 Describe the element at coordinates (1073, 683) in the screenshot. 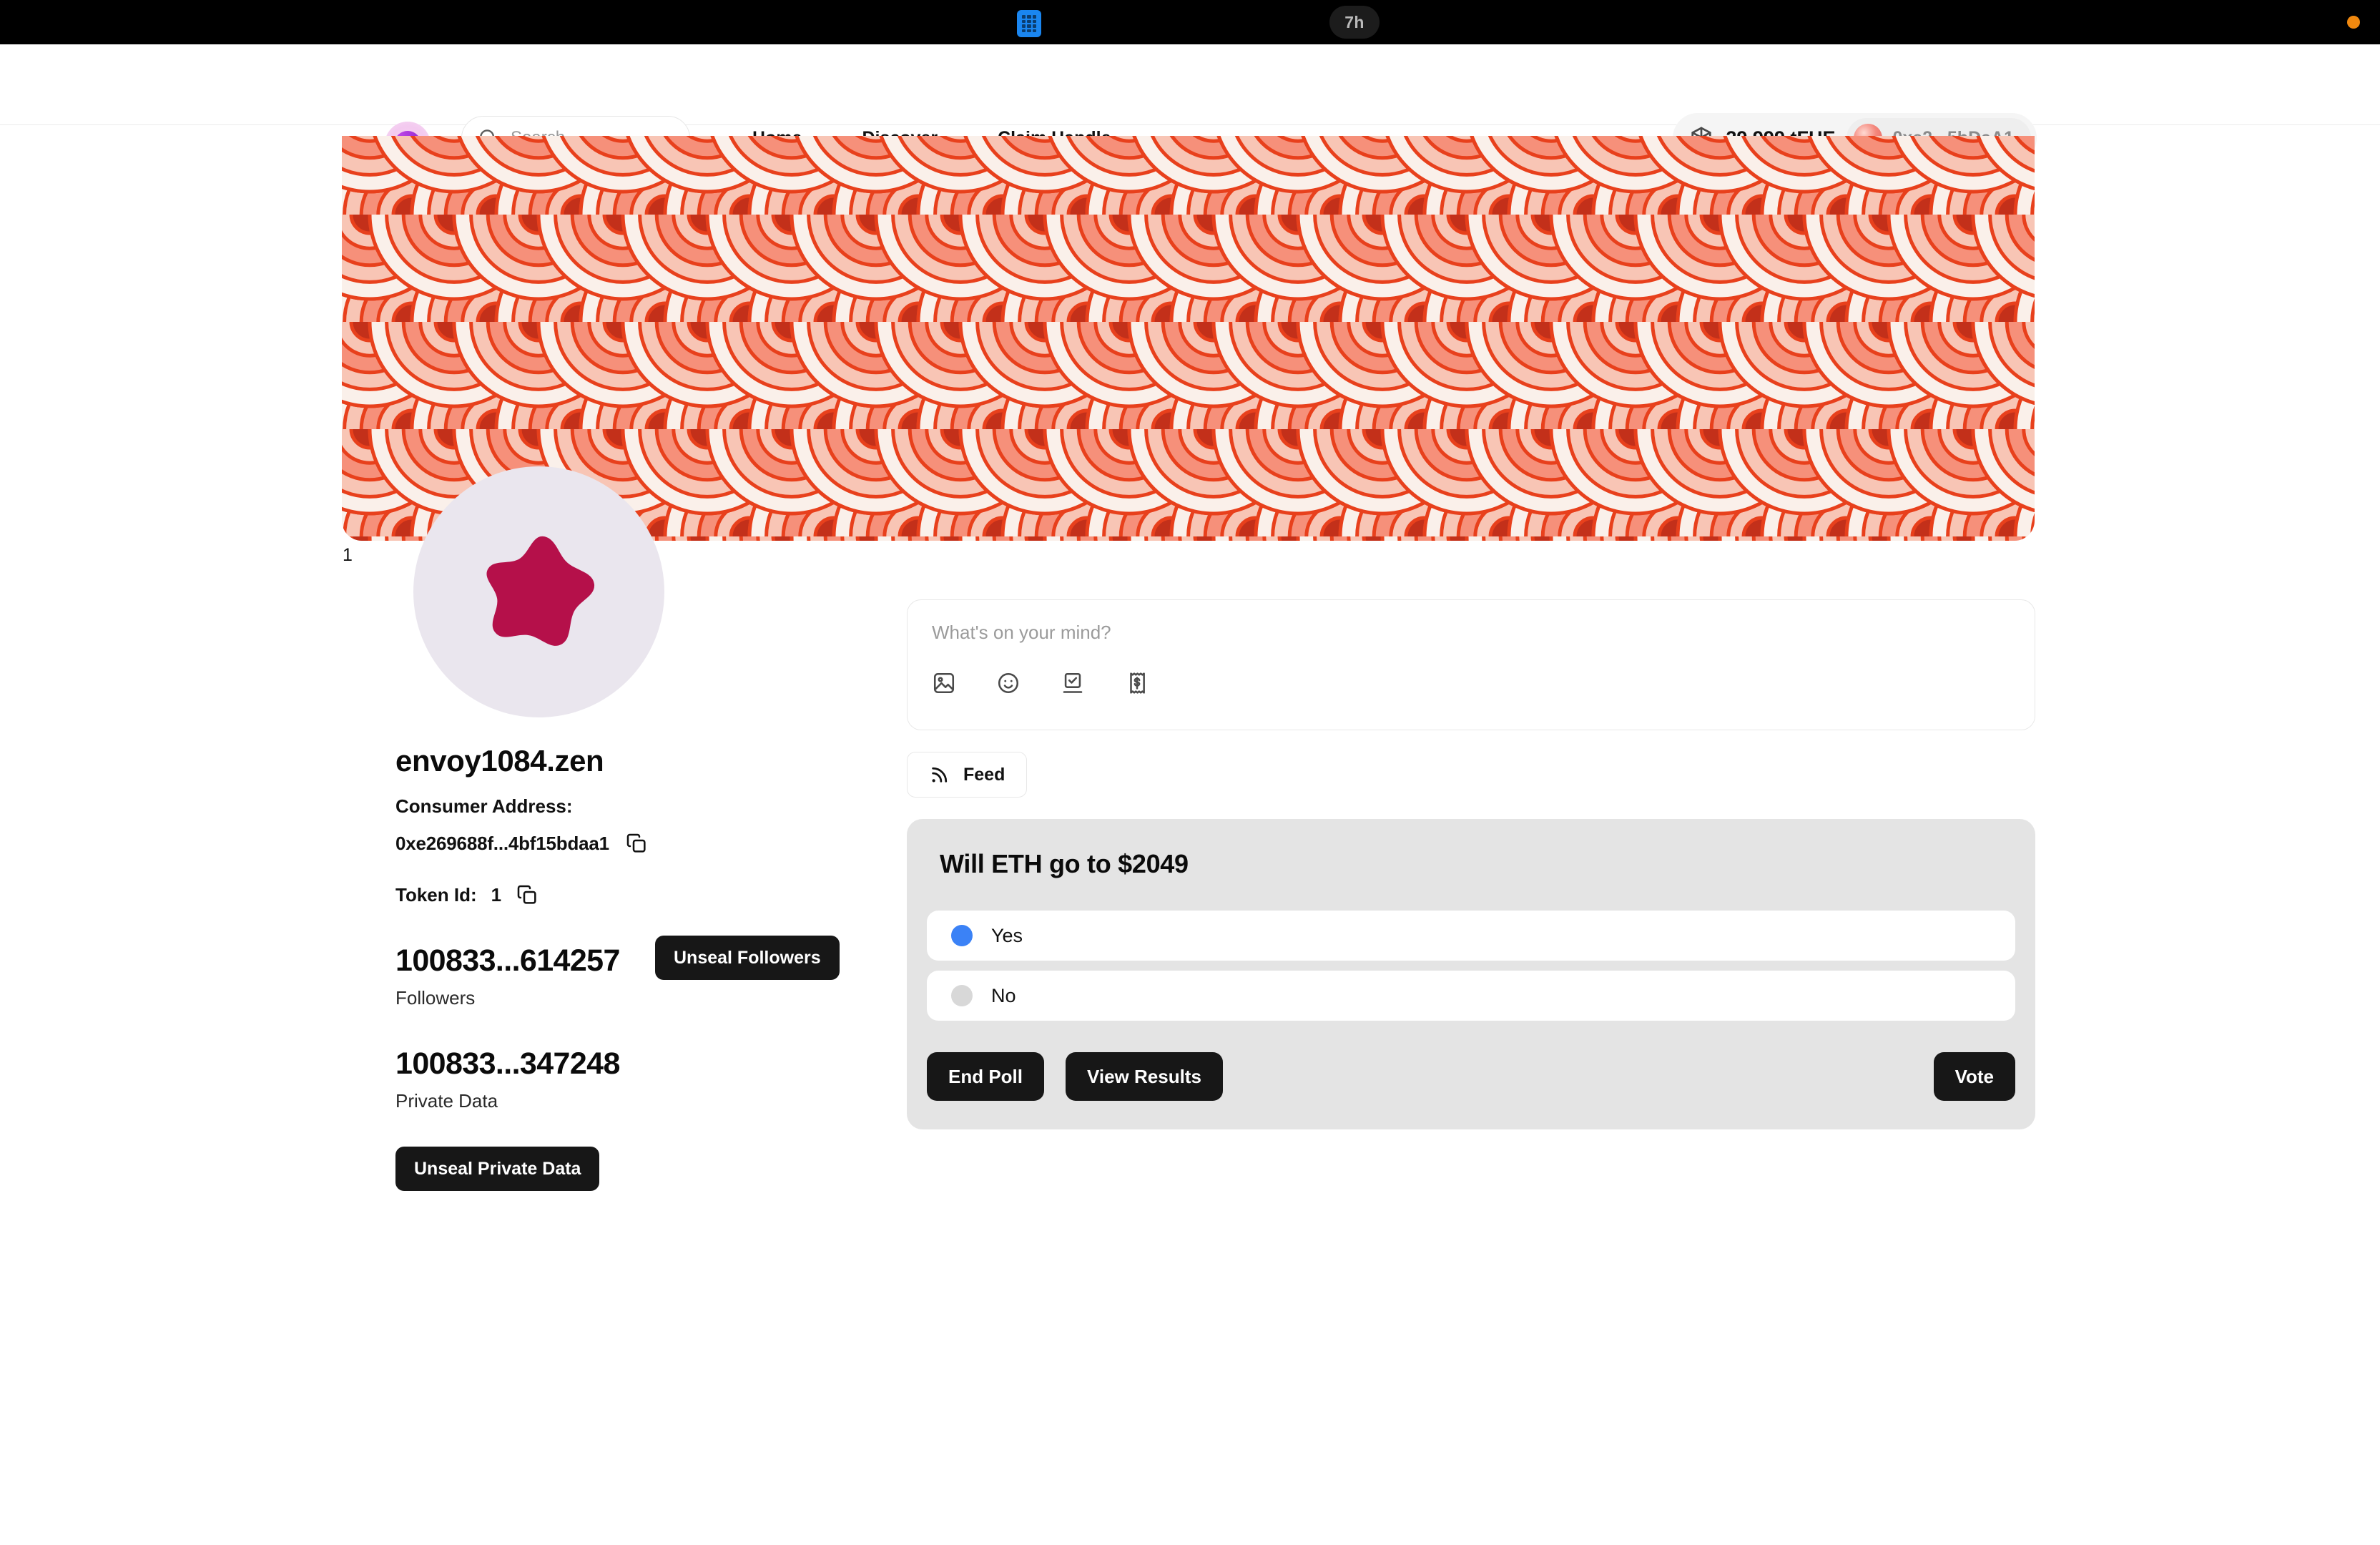

I see `poll-icon` at that location.